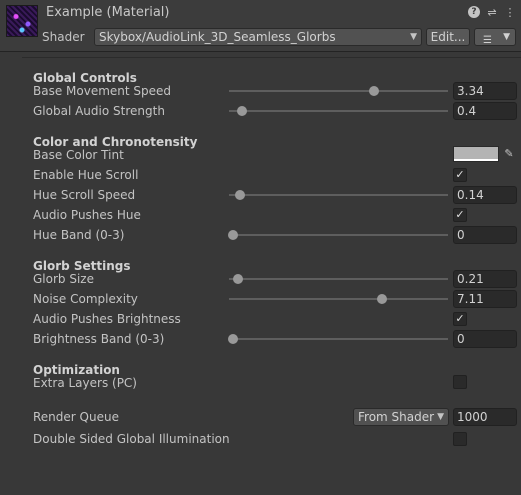 The image size is (521, 495). What do you see at coordinates (22, 21) in the screenshot?
I see `material-preview-thumbnail` at bounding box center [22, 21].